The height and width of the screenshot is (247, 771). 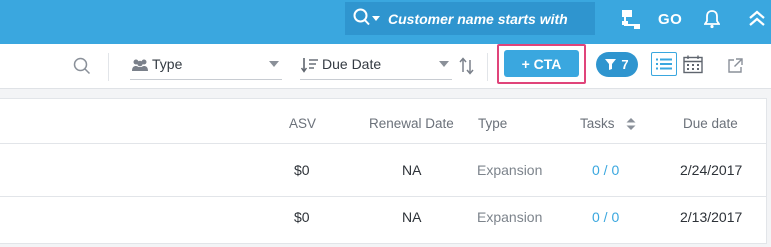 I want to click on add-cta-button: + CTA, so click(x=541, y=63).